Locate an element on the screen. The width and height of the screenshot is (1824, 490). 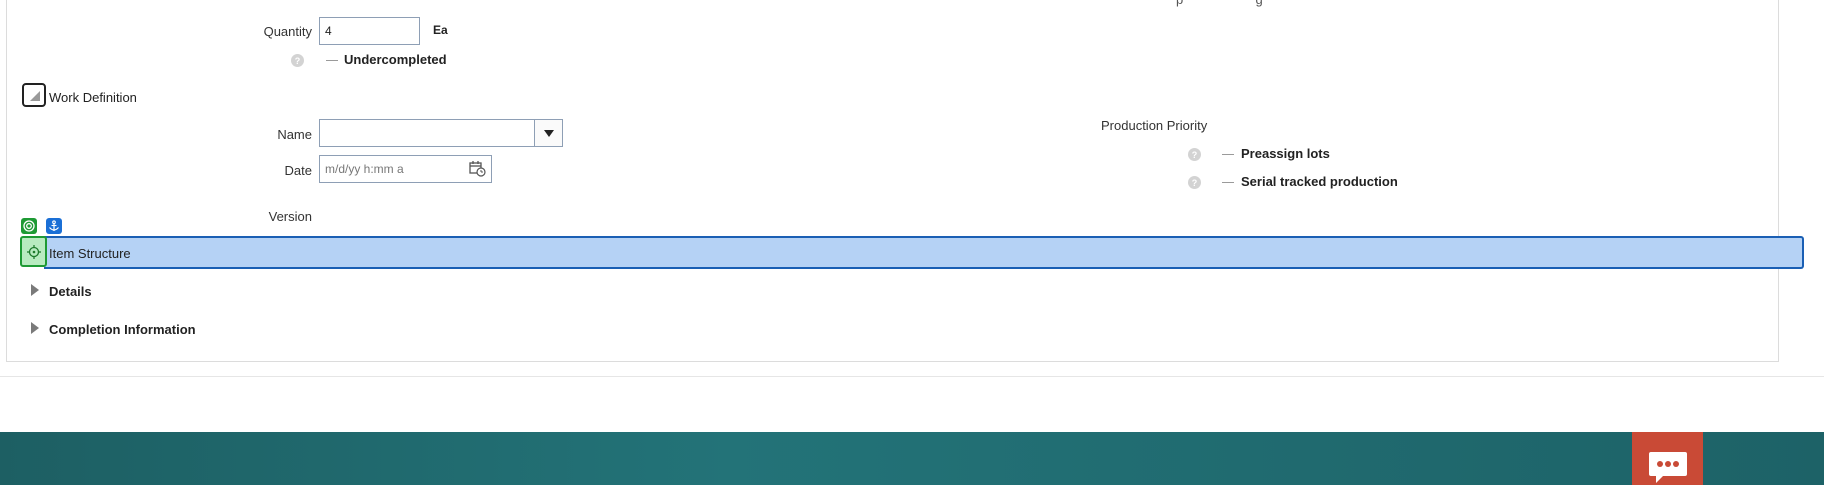
triangle-expanded-icon is located at coordinates (35, 96).